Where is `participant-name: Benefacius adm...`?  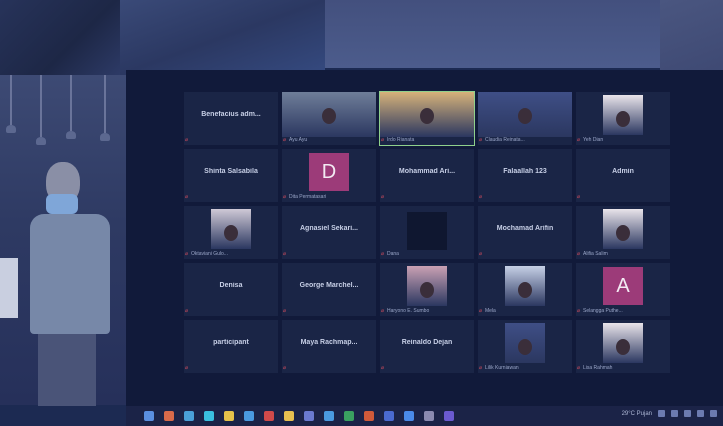
participant-name: Benefacius adm... is located at coordinates (231, 114).